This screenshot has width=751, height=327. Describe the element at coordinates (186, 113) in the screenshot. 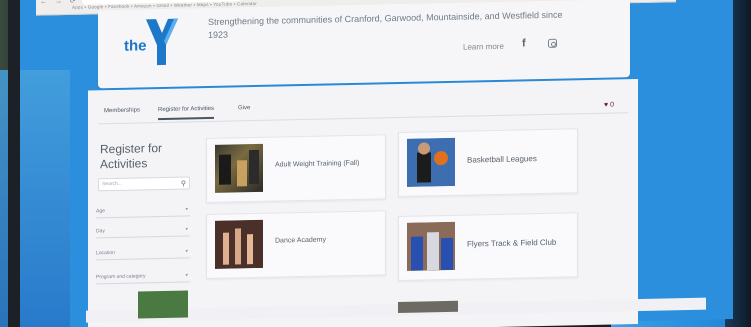

I see `tab-register-activities: Register for Activities` at that location.